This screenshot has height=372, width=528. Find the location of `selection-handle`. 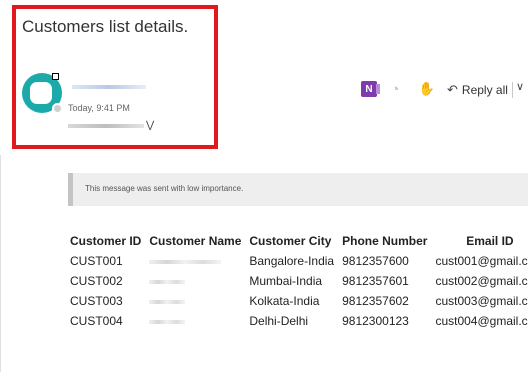

selection-handle is located at coordinates (55, 76).